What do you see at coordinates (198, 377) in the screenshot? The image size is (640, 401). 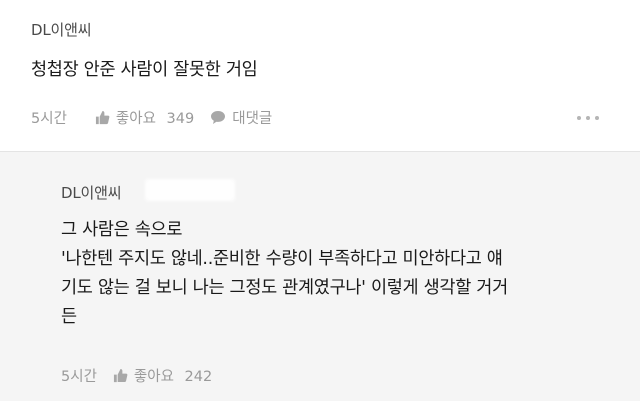 I see `like-count: 242` at bounding box center [198, 377].